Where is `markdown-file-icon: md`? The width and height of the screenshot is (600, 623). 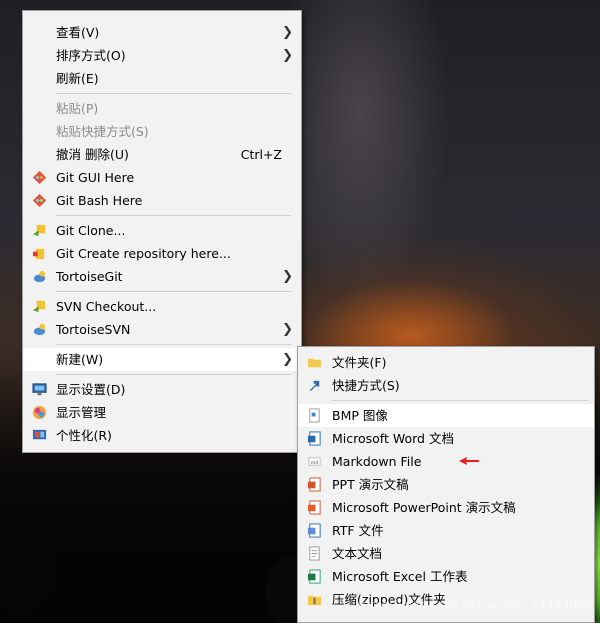 markdown-file-icon: md is located at coordinates (314, 461).